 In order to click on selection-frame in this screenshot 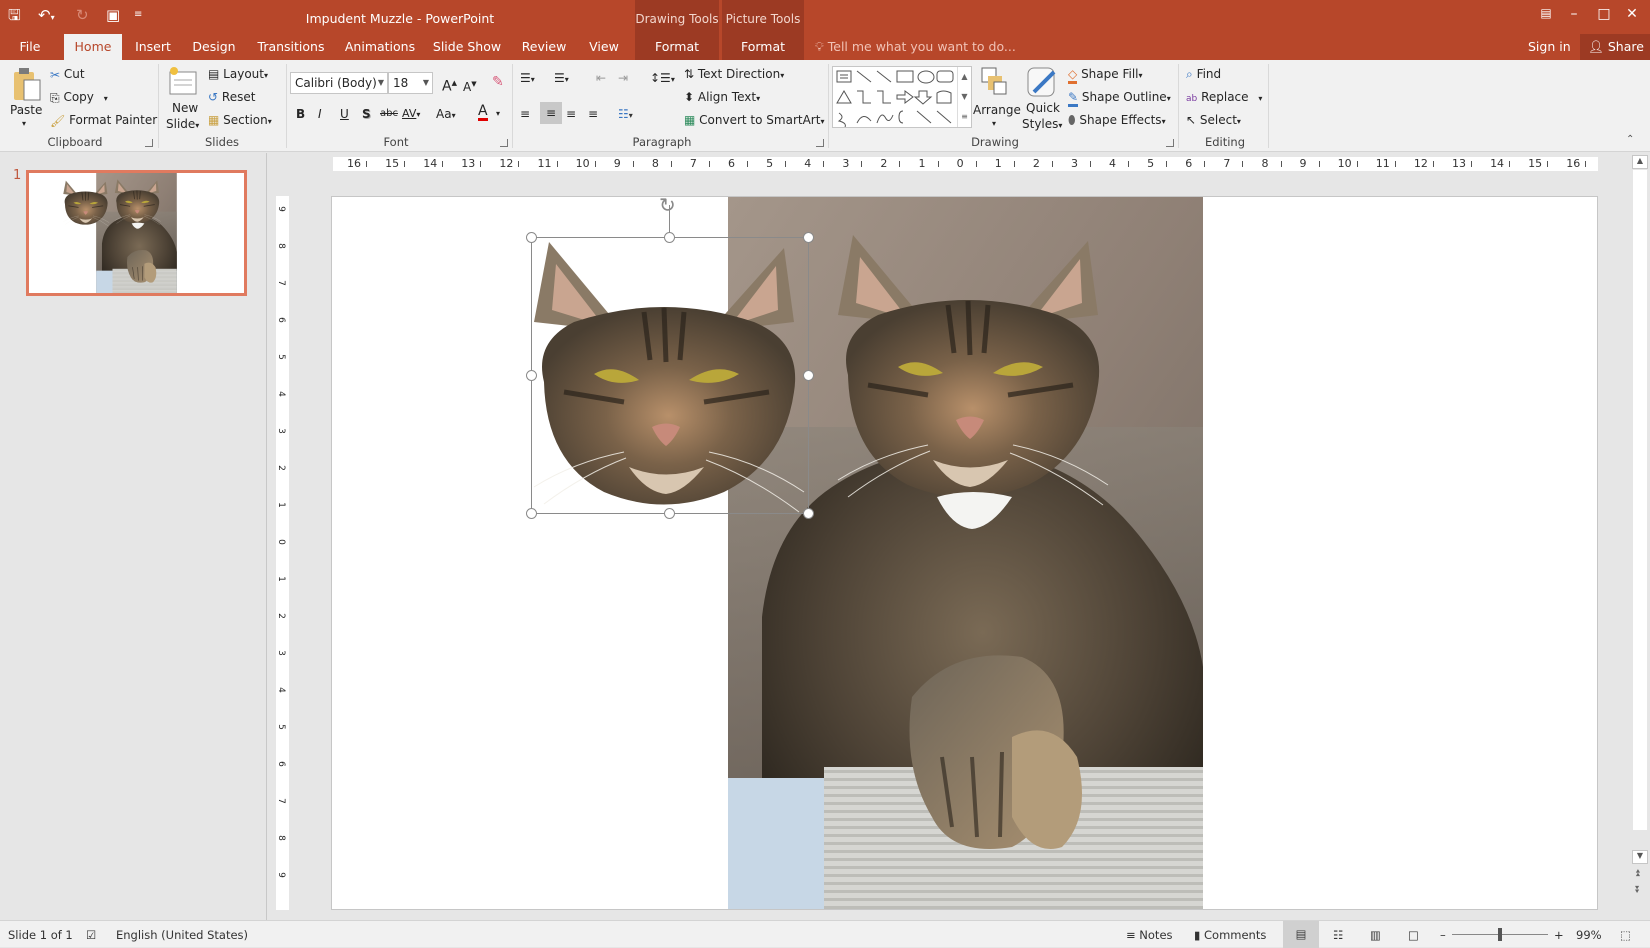, I will do `click(670, 375)`.